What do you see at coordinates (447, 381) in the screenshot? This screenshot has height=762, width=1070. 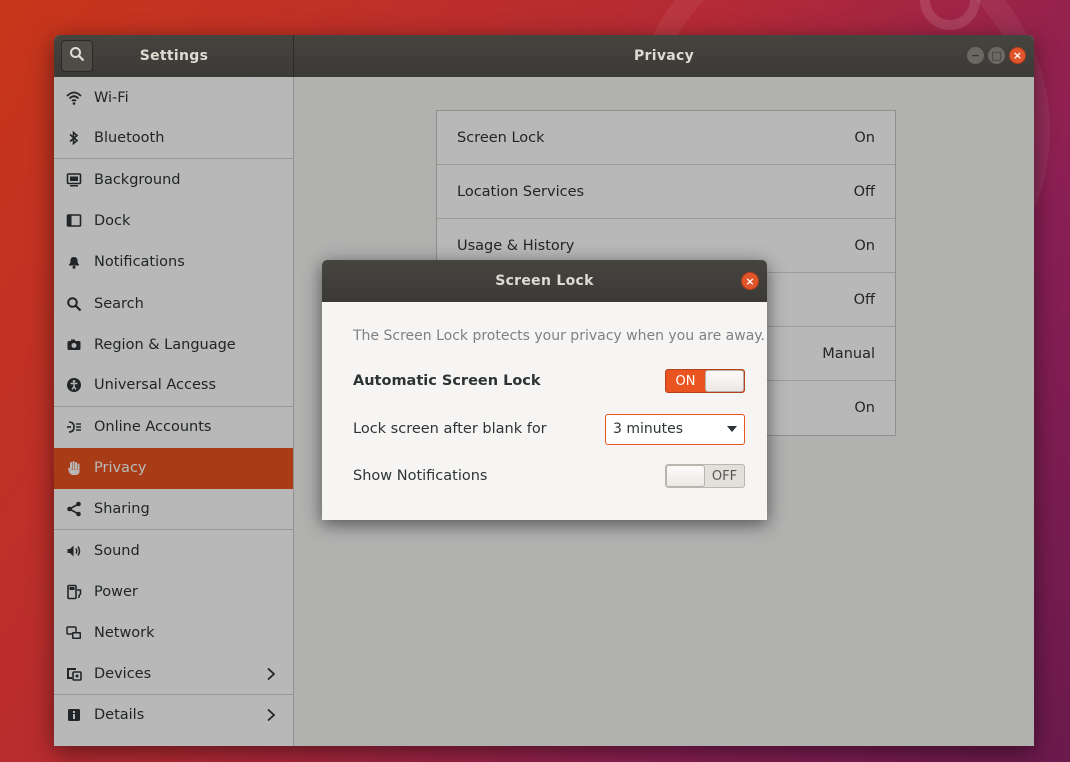 I see `automatic-screen-lock-label: Automatic Screen Lock` at bounding box center [447, 381].